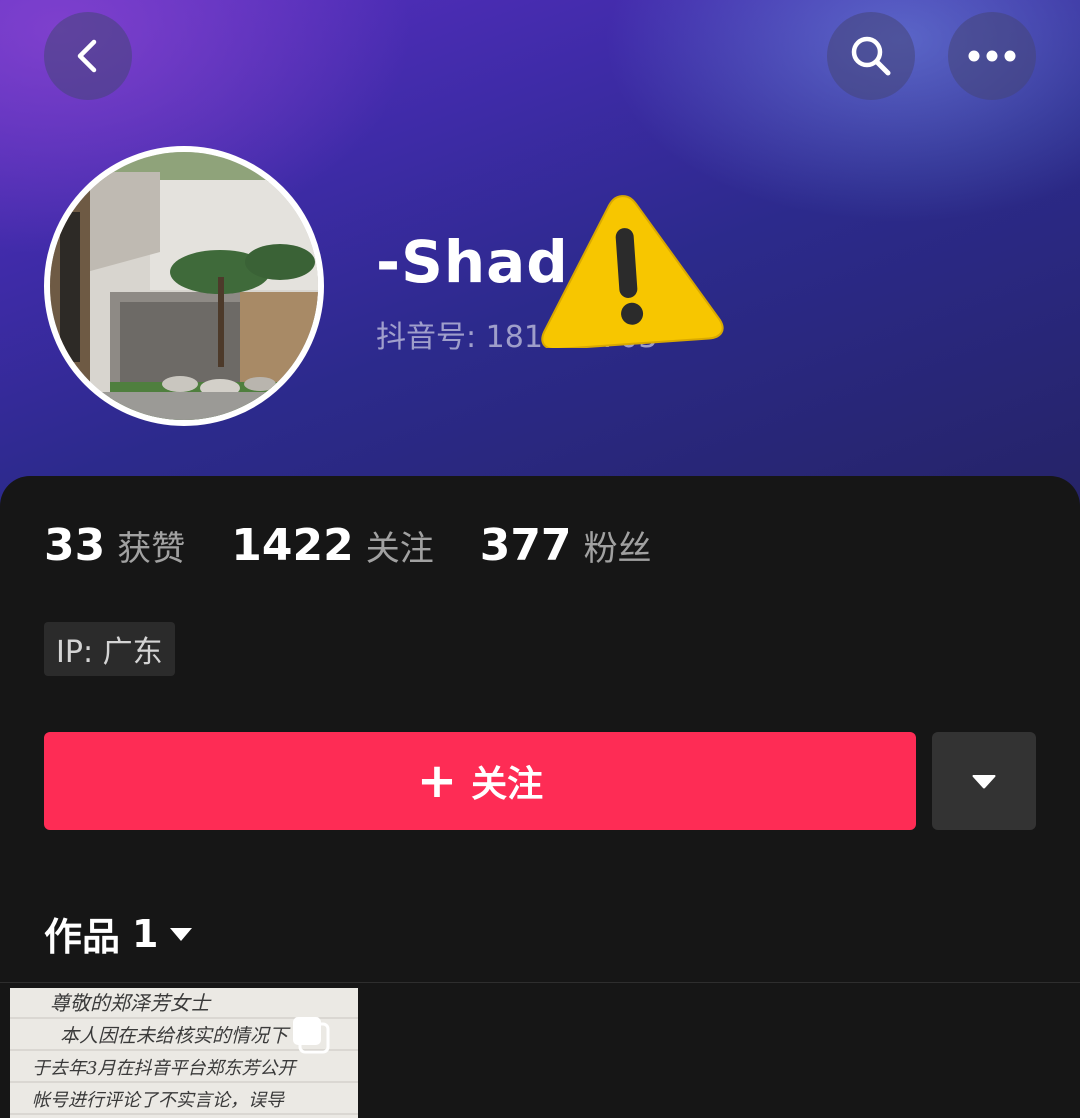 This screenshot has width=1080, height=1118. I want to click on search-icon, so click(871, 56).